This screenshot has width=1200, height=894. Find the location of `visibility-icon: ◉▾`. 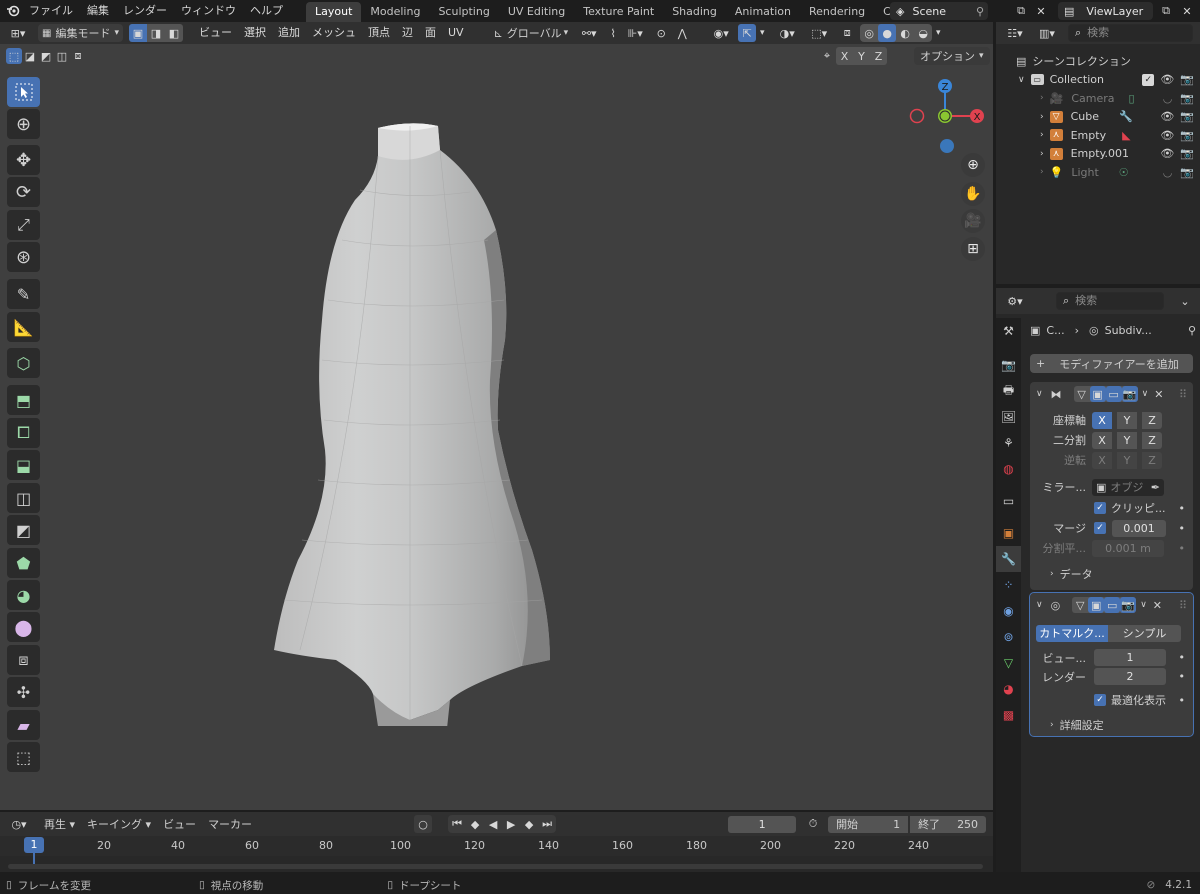

visibility-icon: ◉▾ is located at coordinates (721, 33).